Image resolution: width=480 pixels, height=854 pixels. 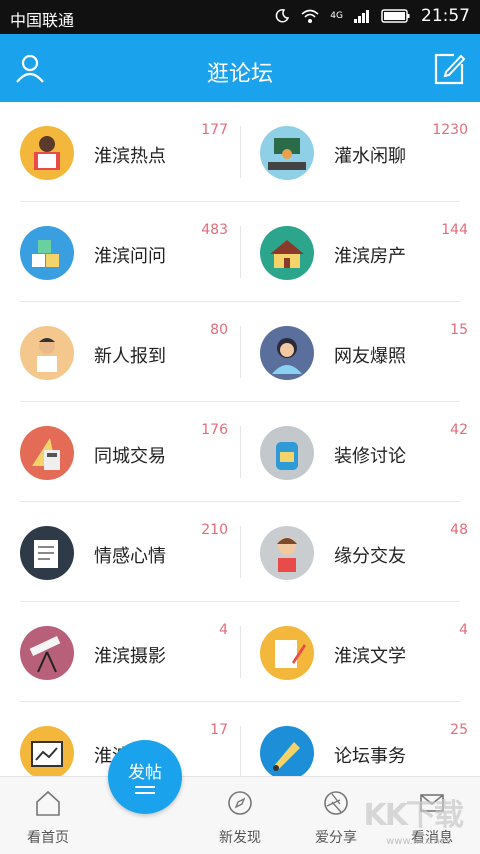 What do you see at coordinates (287, 453) in the screenshot?
I see `backpack-icon` at bounding box center [287, 453].